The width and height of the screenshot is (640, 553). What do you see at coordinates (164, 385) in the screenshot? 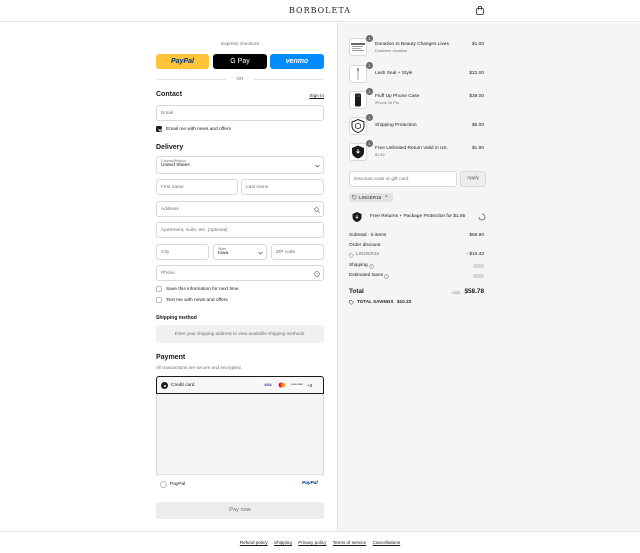
I see `credit-card-radio` at bounding box center [164, 385].